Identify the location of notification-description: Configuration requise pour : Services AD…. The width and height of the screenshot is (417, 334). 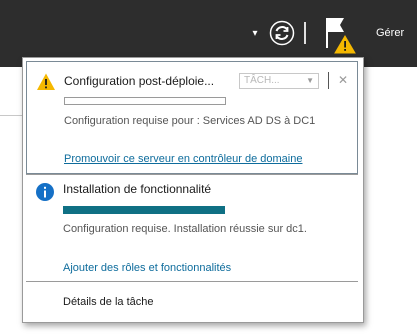
(190, 121).